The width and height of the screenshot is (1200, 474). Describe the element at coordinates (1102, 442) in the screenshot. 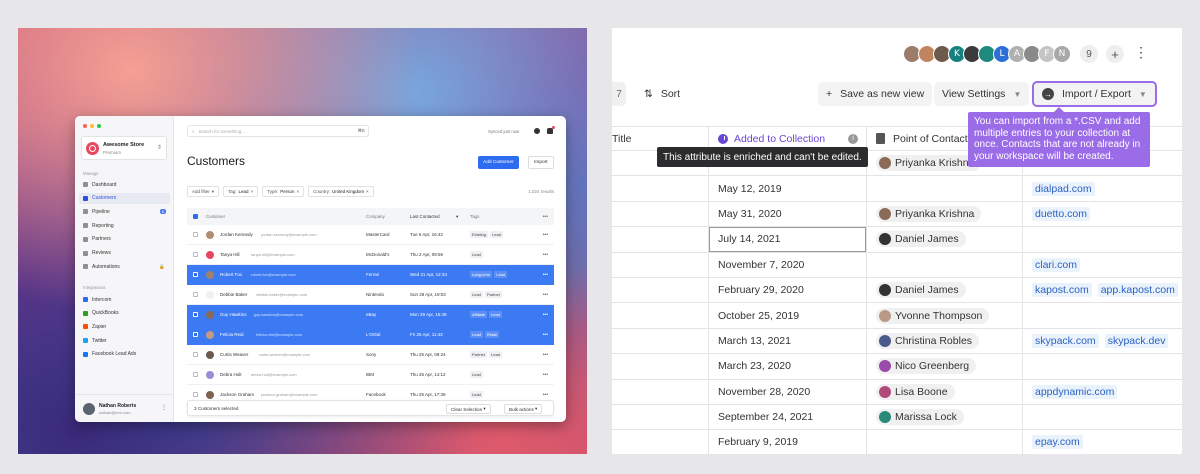

I see `domains-cell: epay.com` at that location.